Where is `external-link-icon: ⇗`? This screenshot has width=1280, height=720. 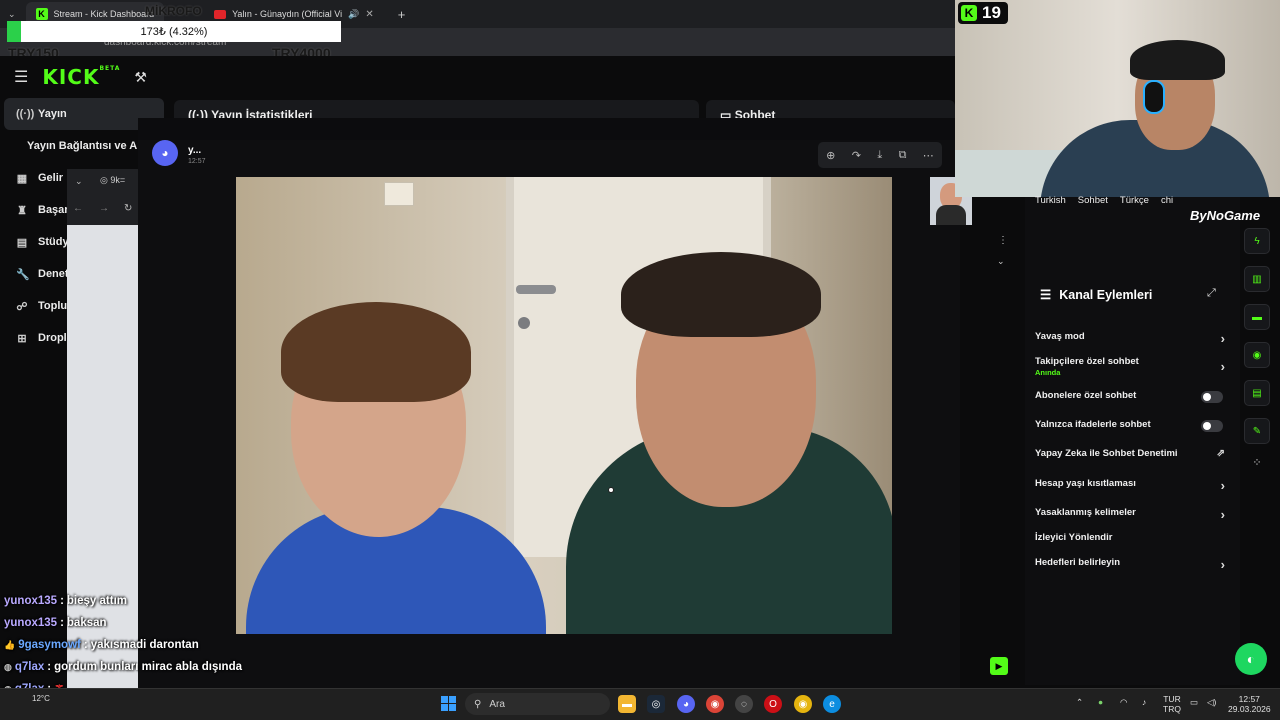
external-link-icon: ⇗ is located at coordinates (1220, 453).